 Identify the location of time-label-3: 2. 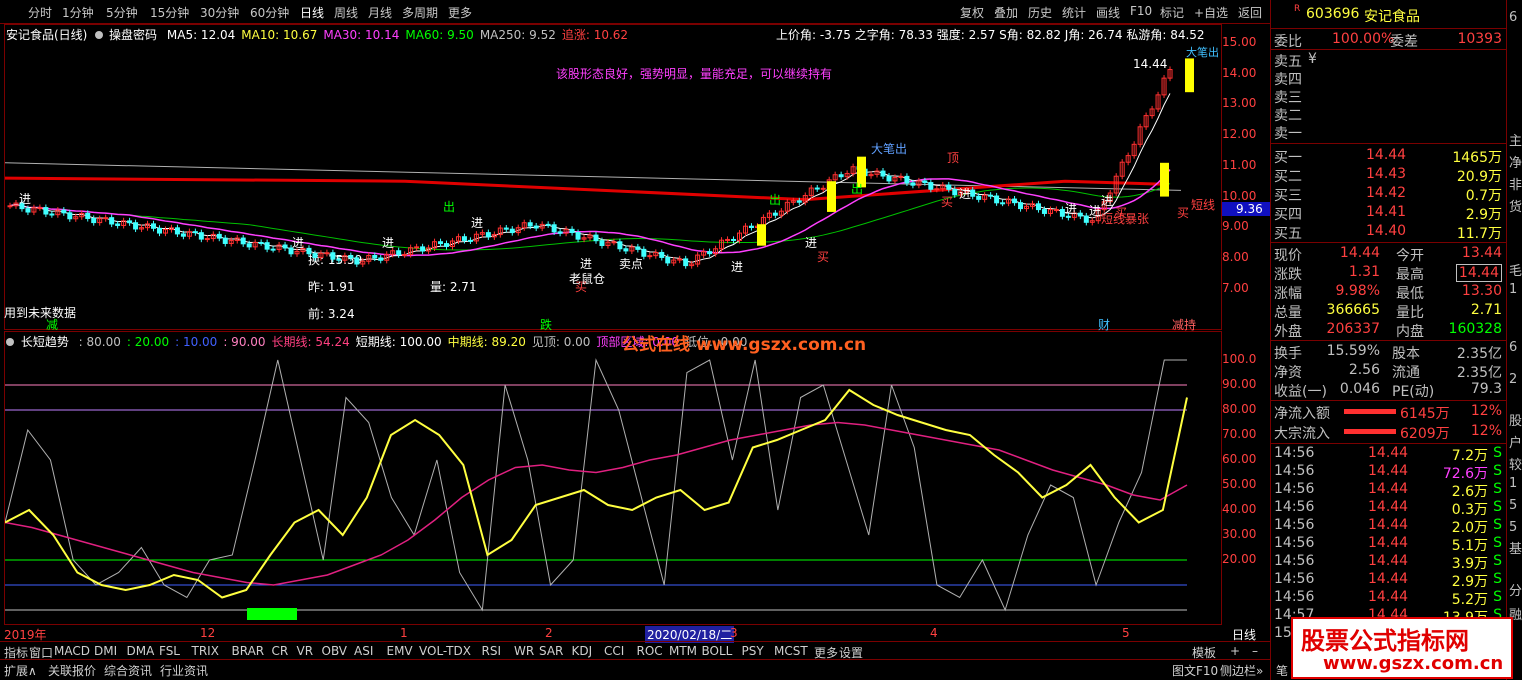
(549, 633).